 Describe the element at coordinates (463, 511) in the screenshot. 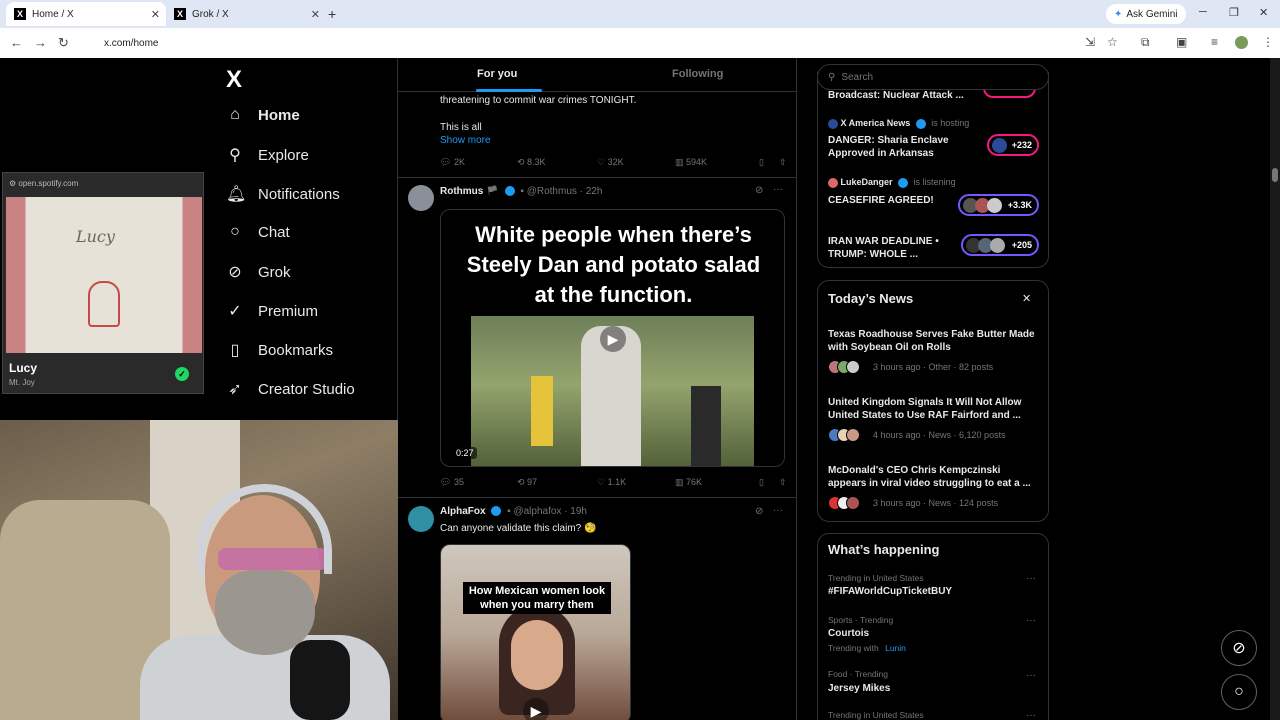

I see `author-name: AlphaFox` at that location.